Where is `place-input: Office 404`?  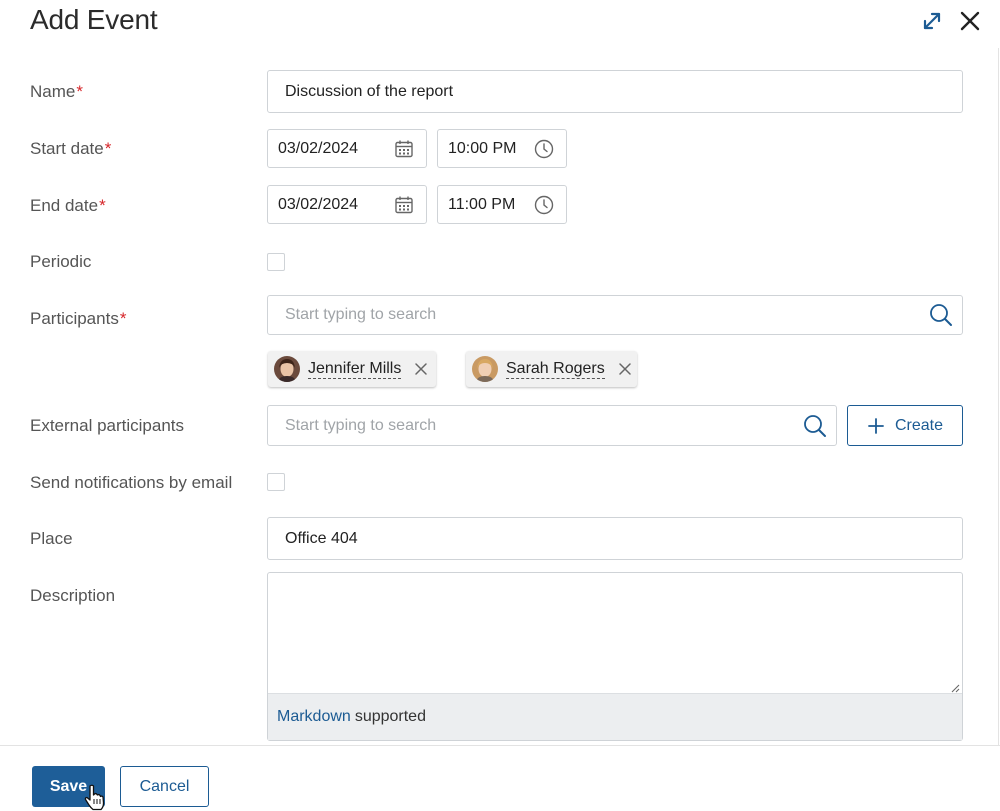 place-input: Office 404 is located at coordinates (615, 538).